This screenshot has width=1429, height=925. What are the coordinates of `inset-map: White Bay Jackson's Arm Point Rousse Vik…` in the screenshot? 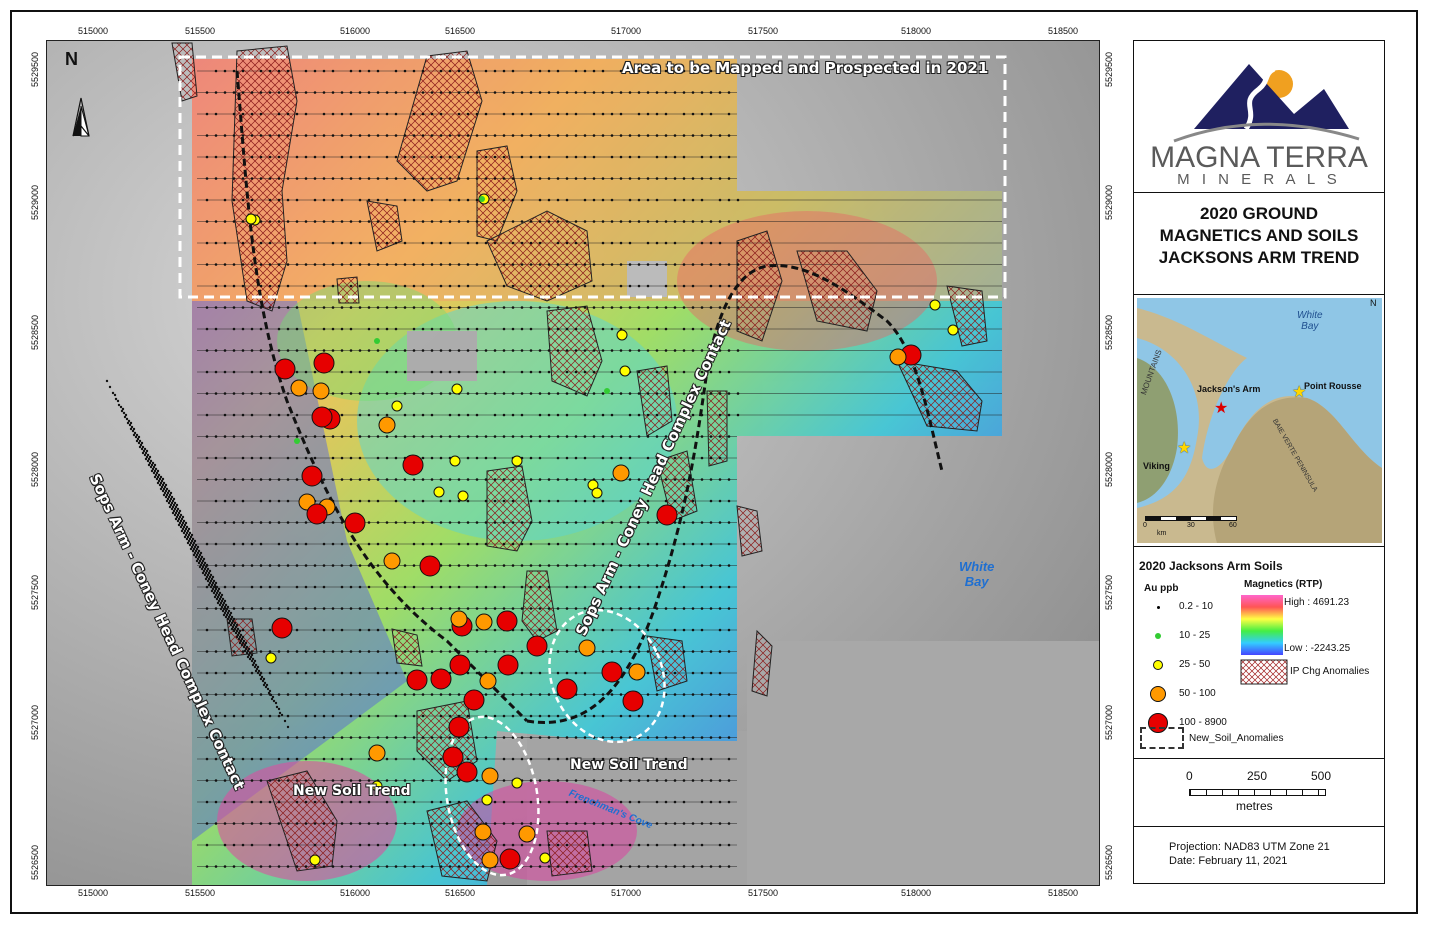 It's located at (1259, 420).